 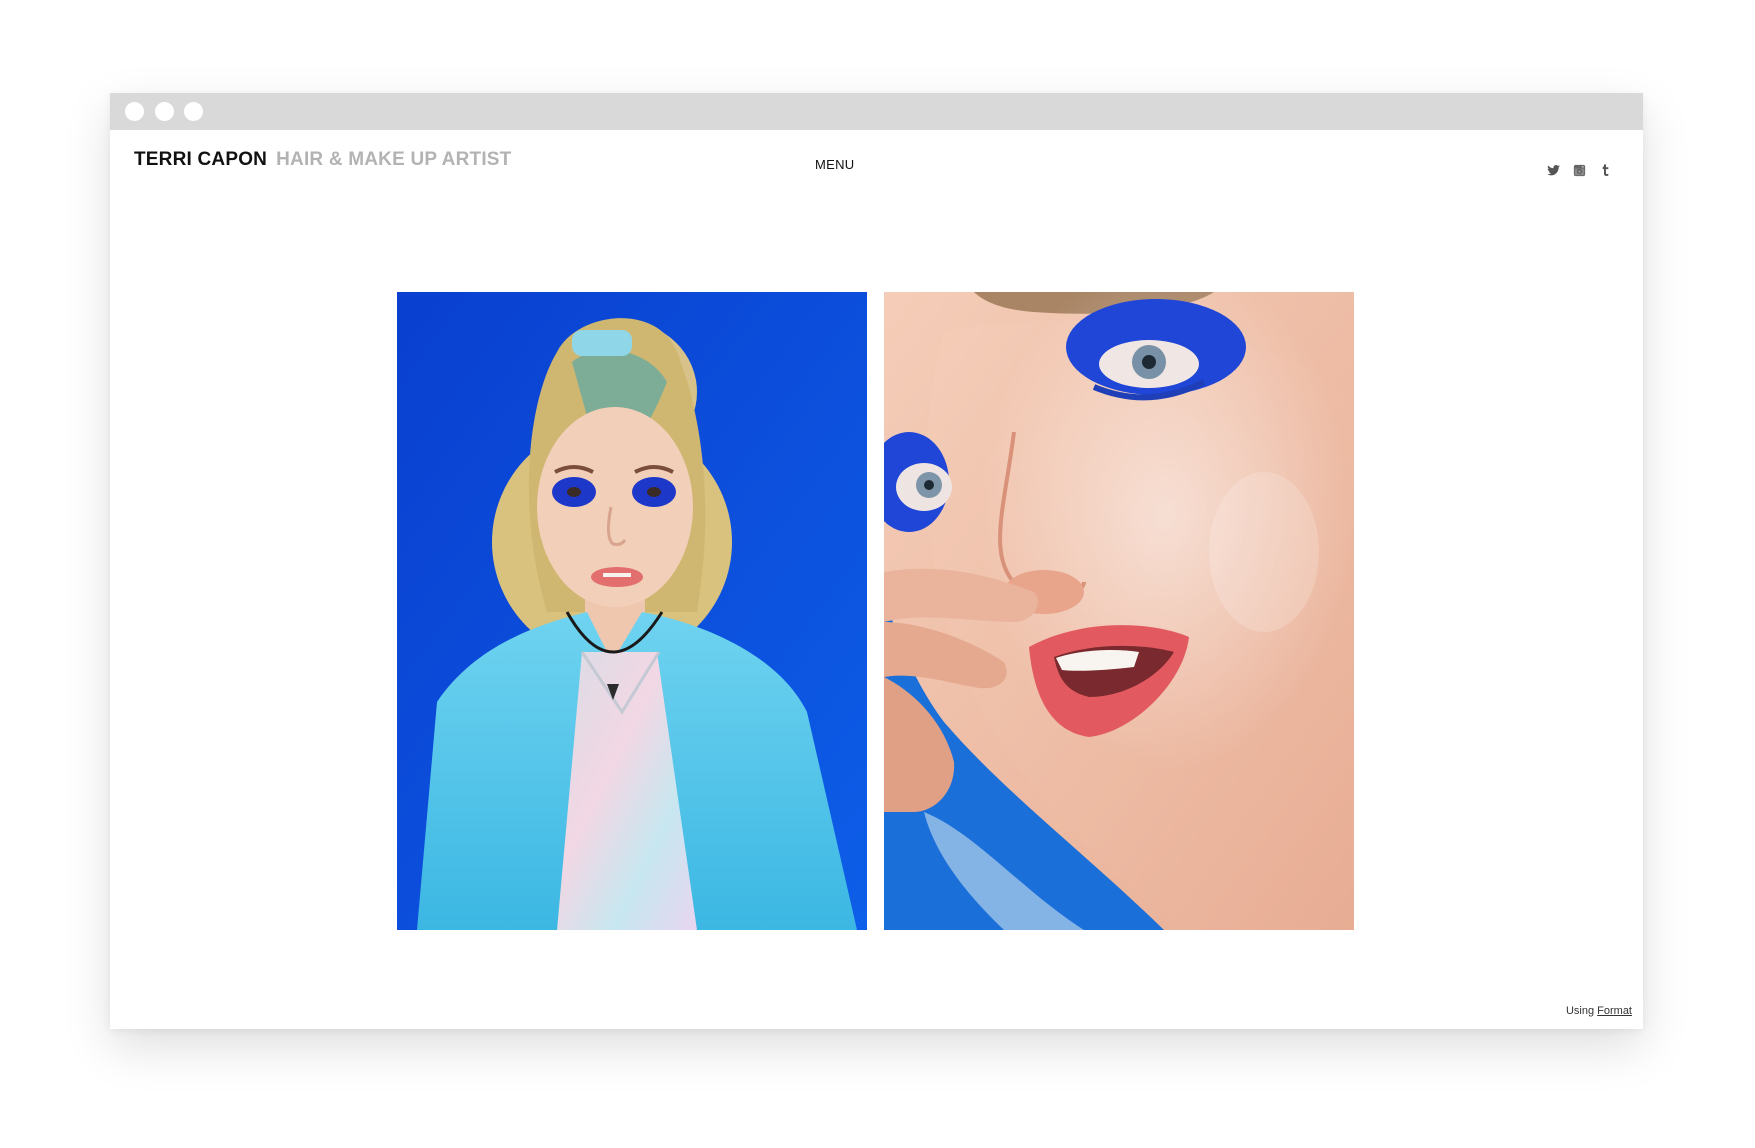 I want to click on instagram-link, so click(x=1579, y=170).